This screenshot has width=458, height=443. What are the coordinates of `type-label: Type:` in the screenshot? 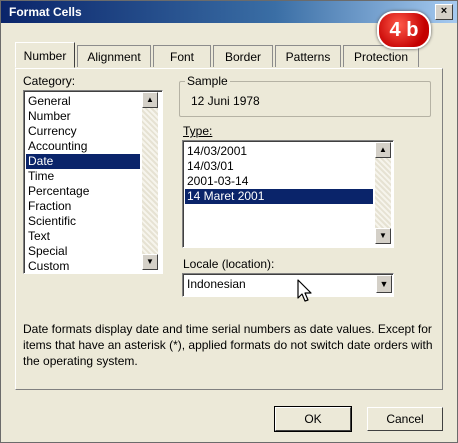 It's located at (198, 131).